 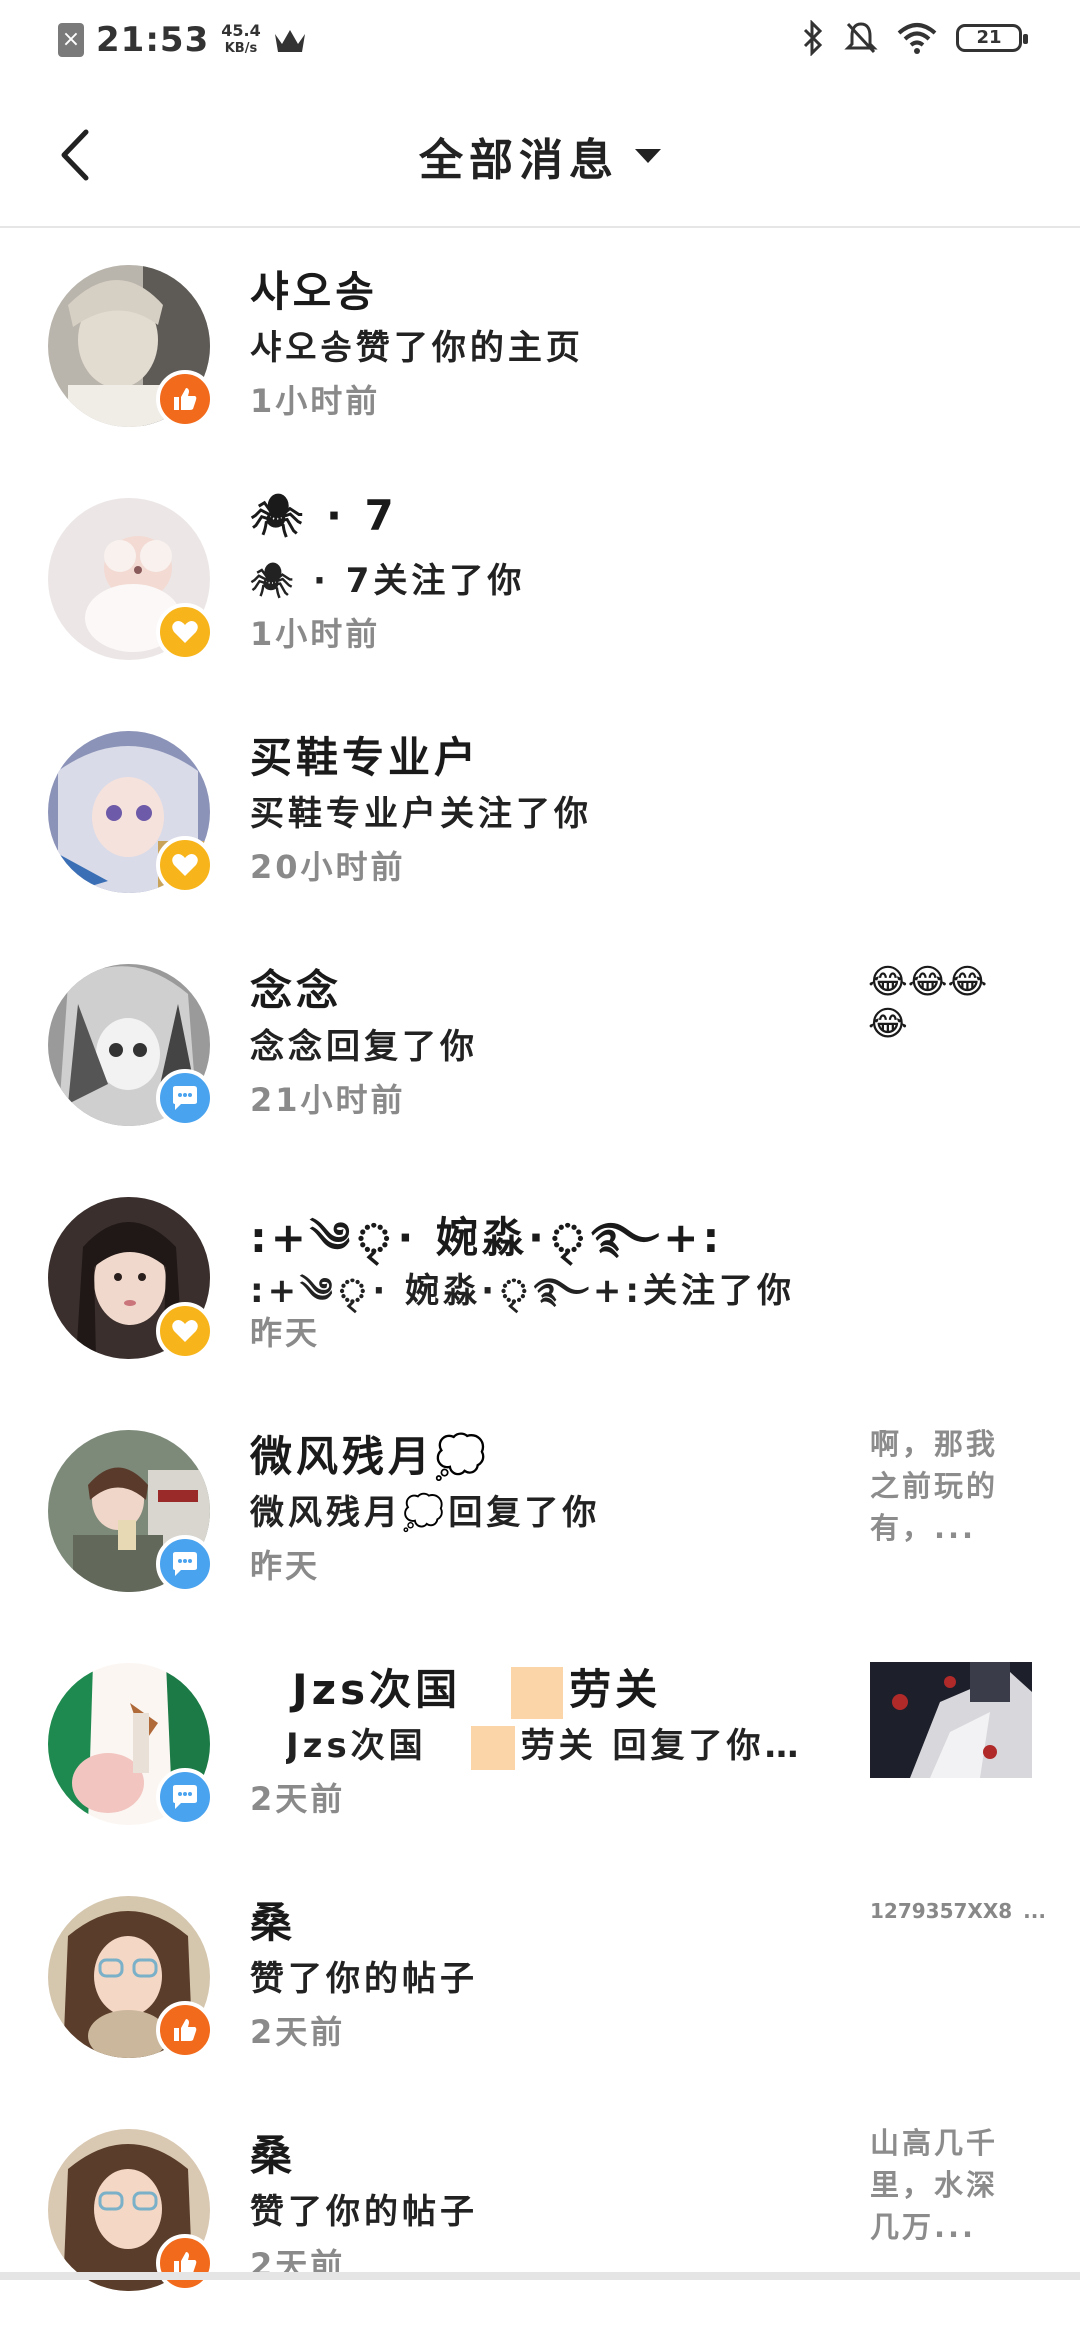 I want to click on sender-name-prefix: Jzs次国, so click(x=377, y=1689).